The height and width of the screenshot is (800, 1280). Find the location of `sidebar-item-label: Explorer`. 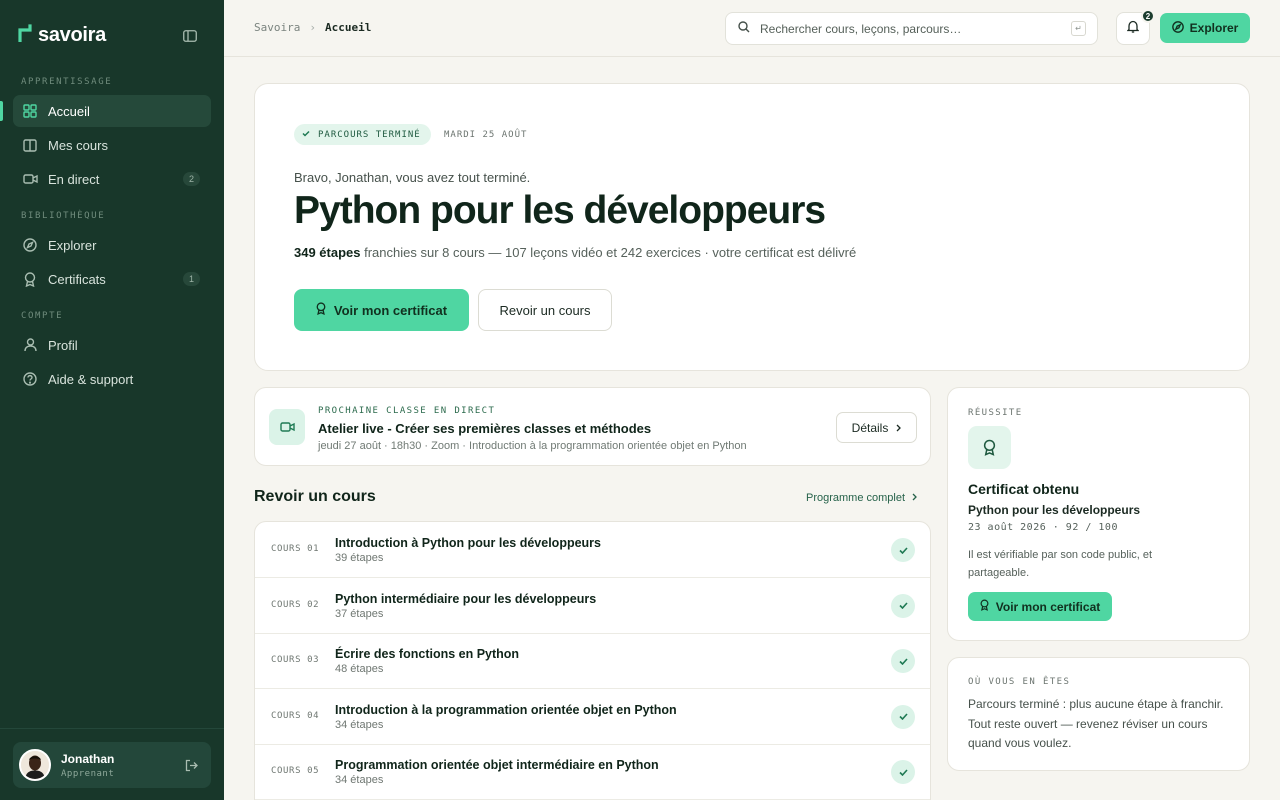

sidebar-item-label: Explorer is located at coordinates (72, 245).